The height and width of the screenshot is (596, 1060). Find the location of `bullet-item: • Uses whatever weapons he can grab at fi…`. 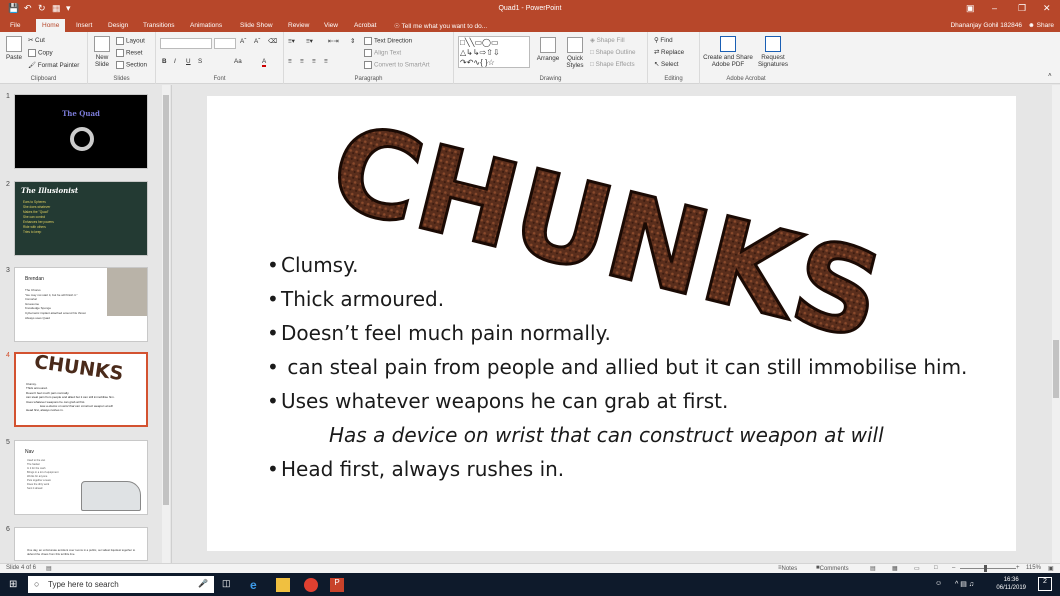

bullet-item: • Uses whatever weapons he can grab at fi… is located at coordinates (497, 401).